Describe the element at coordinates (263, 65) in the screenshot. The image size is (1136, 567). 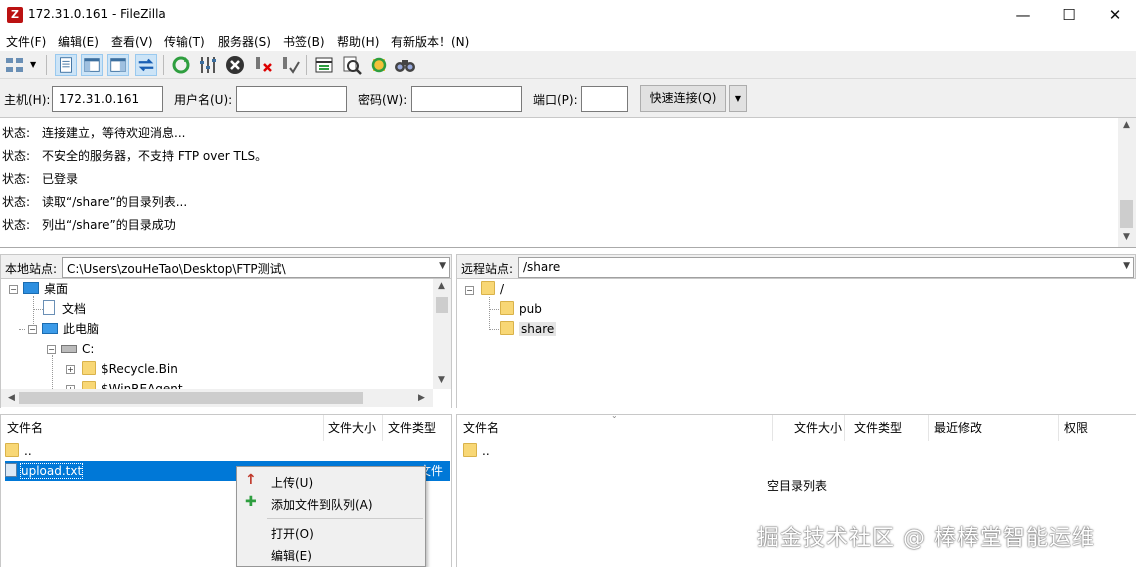
I see `disconnect-icon` at that location.